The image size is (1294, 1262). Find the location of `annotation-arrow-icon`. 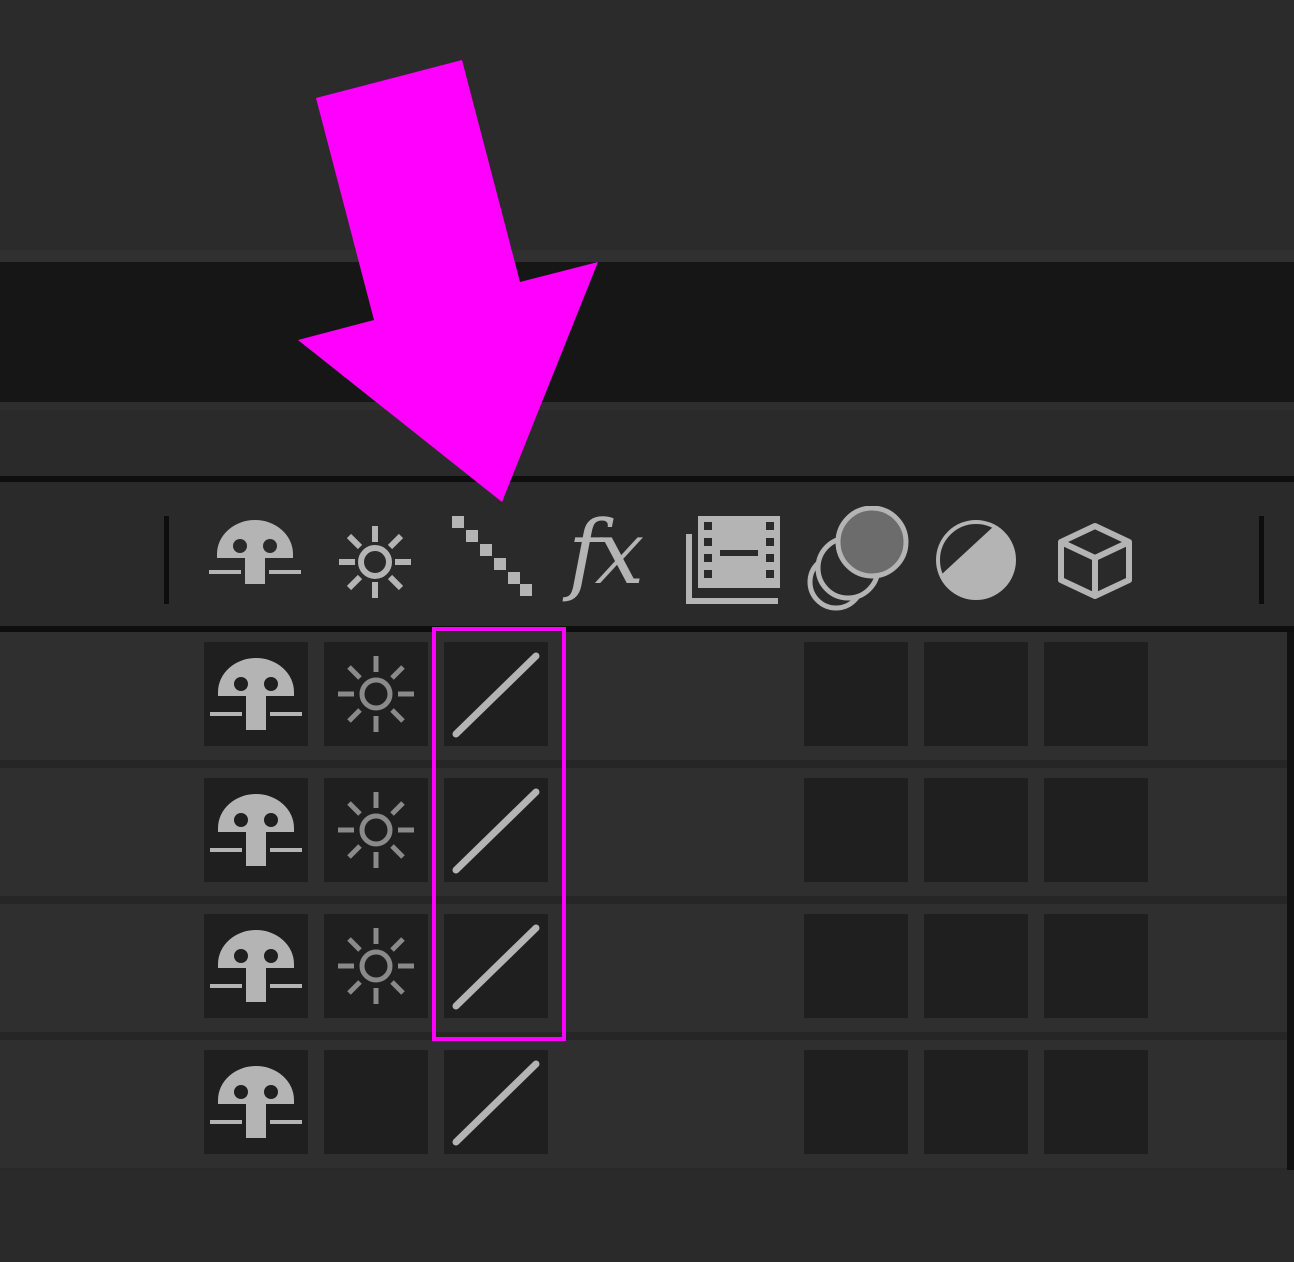

annotation-arrow-icon is located at coordinates (448, 281).